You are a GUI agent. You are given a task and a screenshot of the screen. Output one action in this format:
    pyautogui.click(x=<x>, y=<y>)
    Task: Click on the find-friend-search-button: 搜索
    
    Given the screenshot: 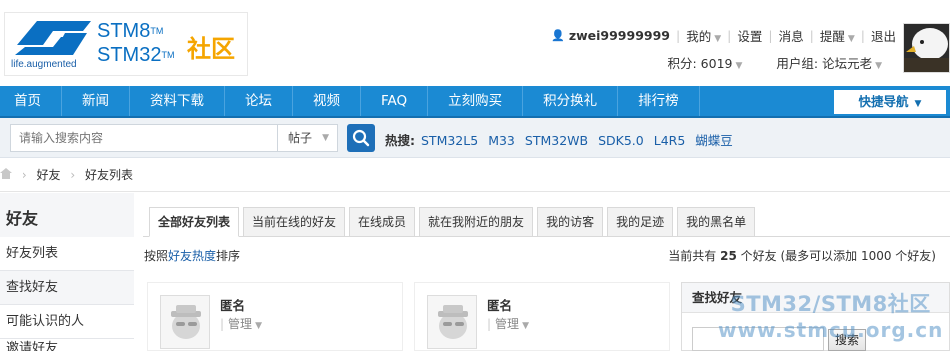 What is the action you would take?
    pyautogui.click(x=847, y=340)
    